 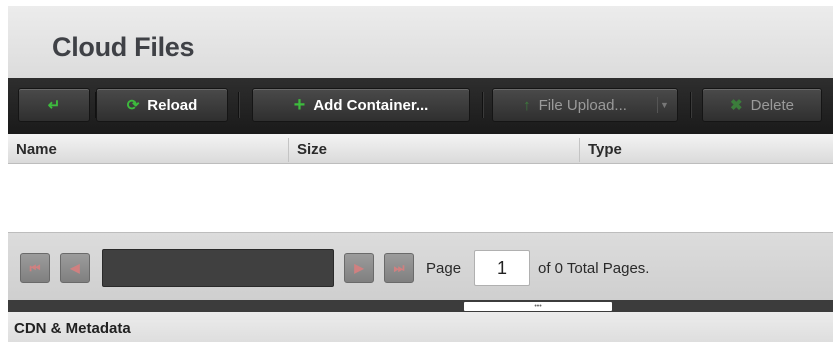 What do you see at coordinates (772, 105) in the screenshot?
I see `delete-label: Delete` at bounding box center [772, 105].